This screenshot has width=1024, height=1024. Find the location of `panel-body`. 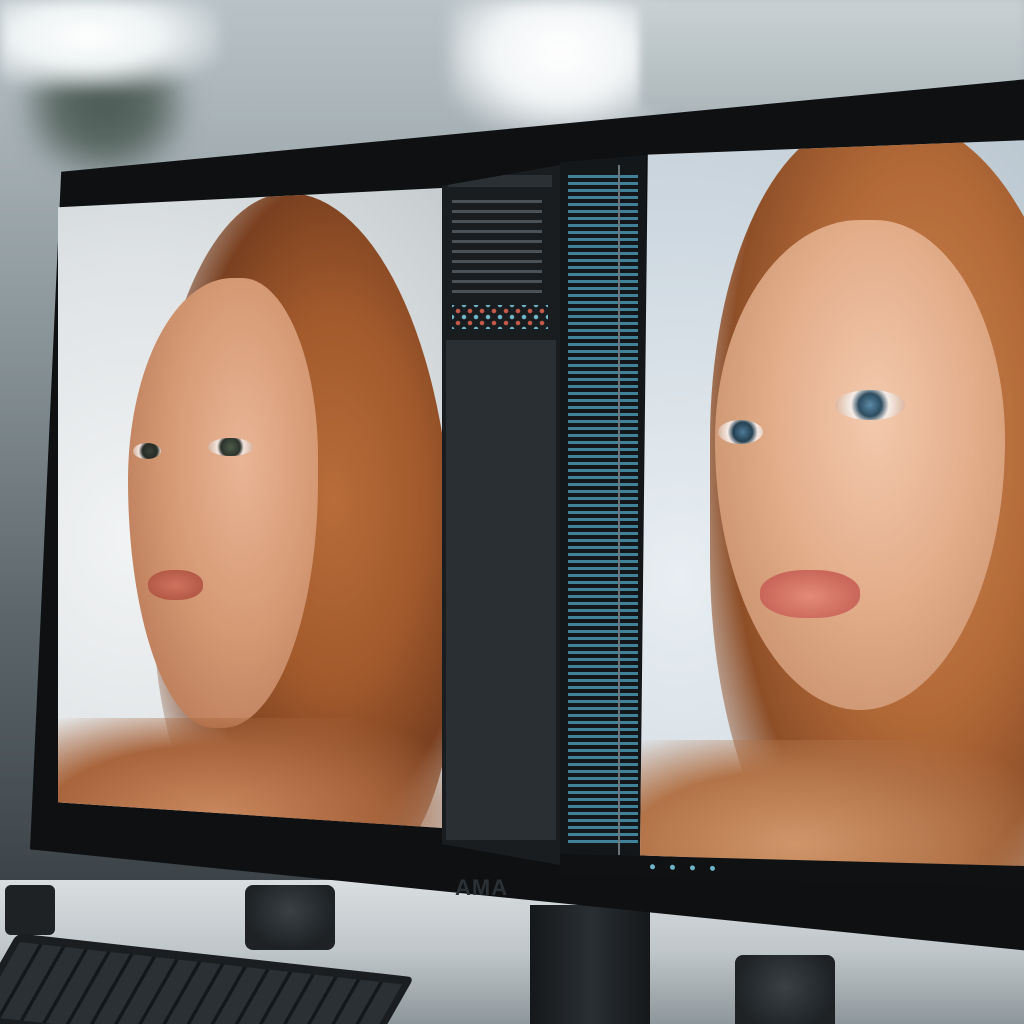

panel-body is located at coordinates (501, 590).